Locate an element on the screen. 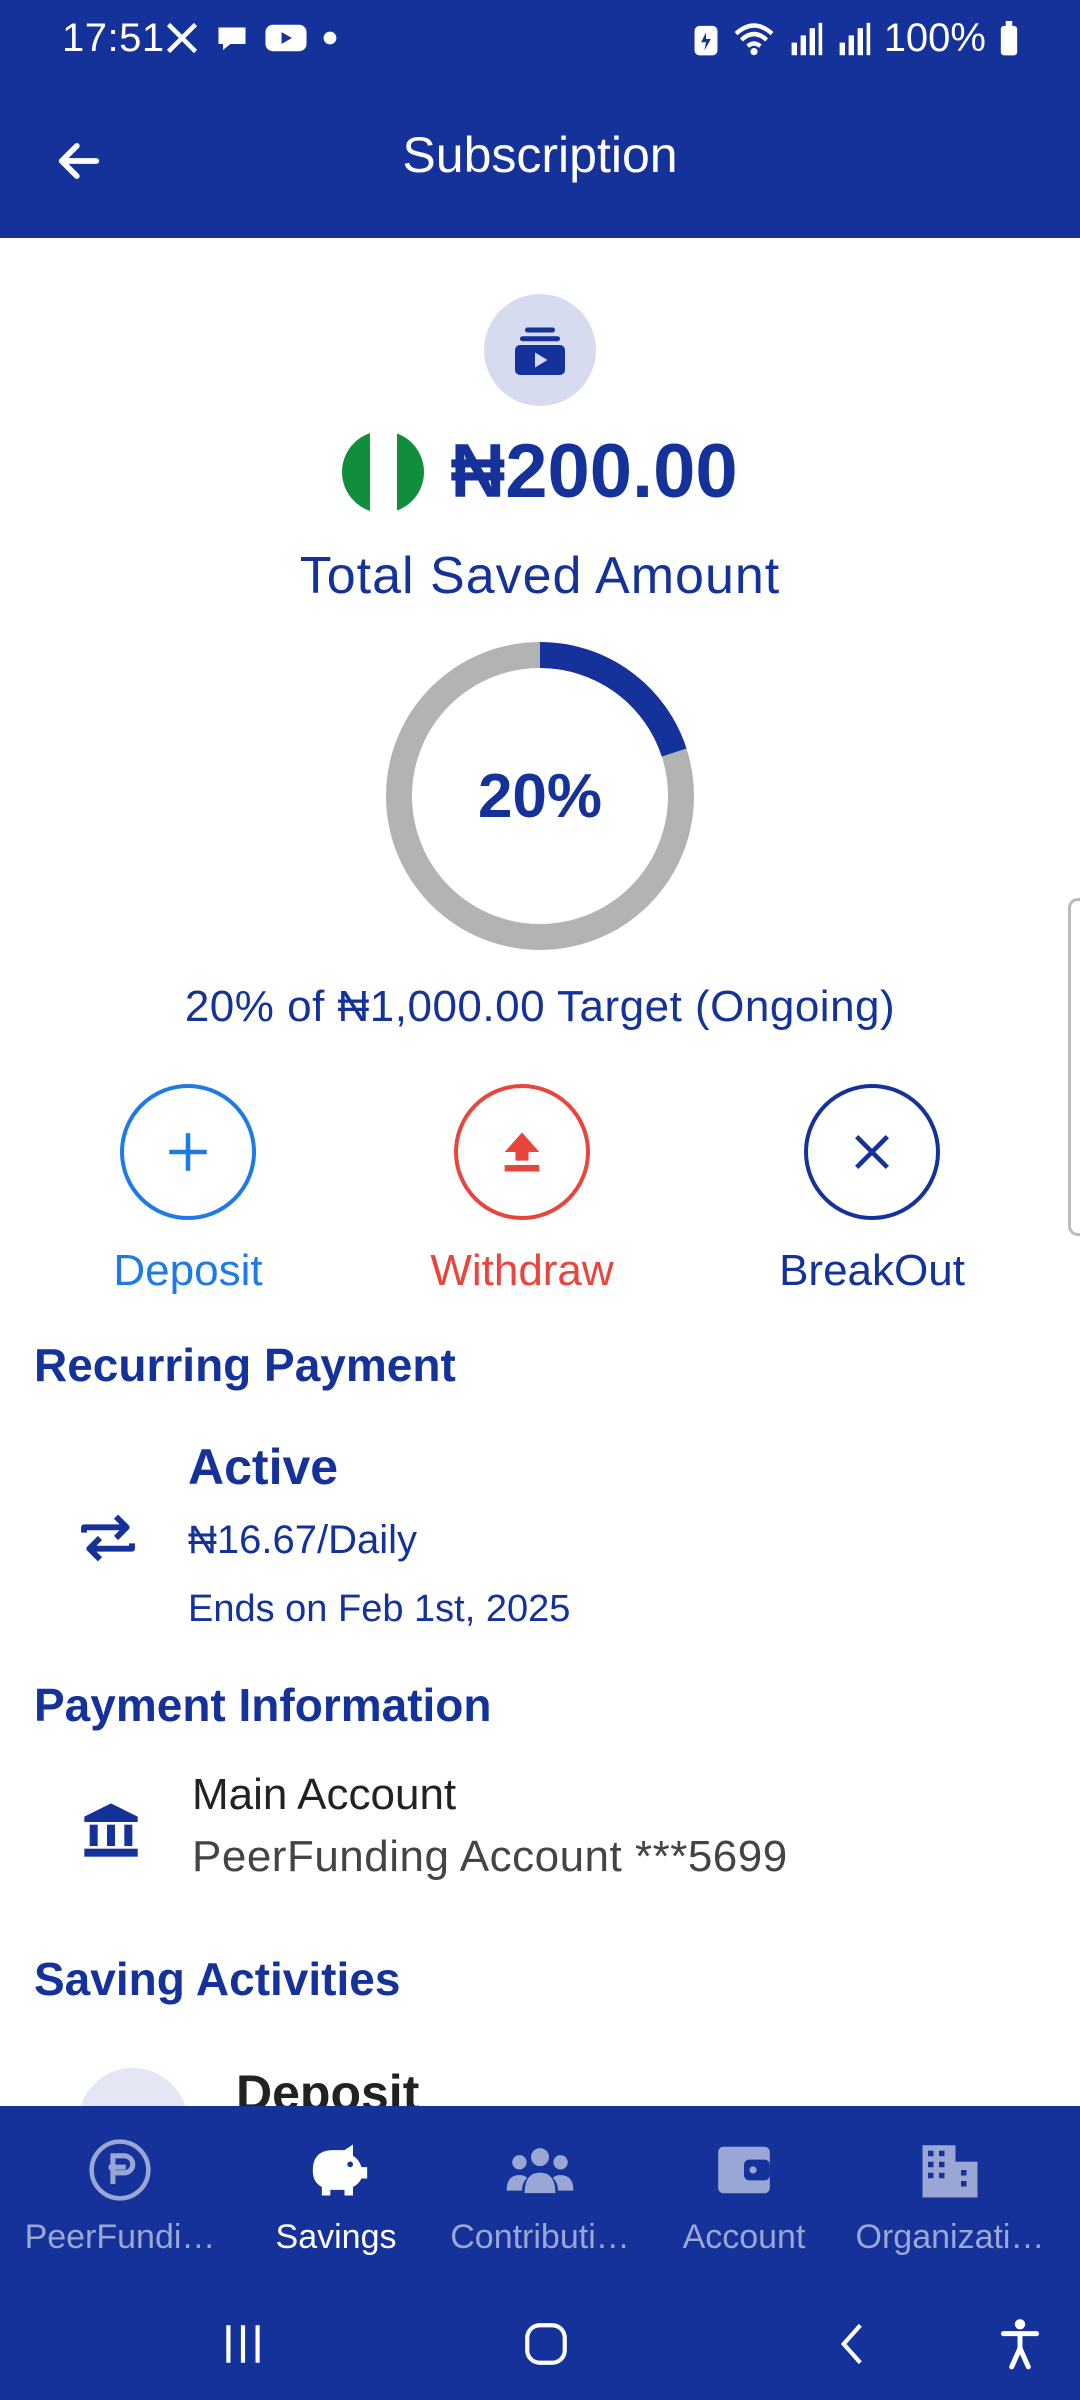 This screenshot has height=2400, width=1080. repeat-icon is located at coordinates (108, 1538).